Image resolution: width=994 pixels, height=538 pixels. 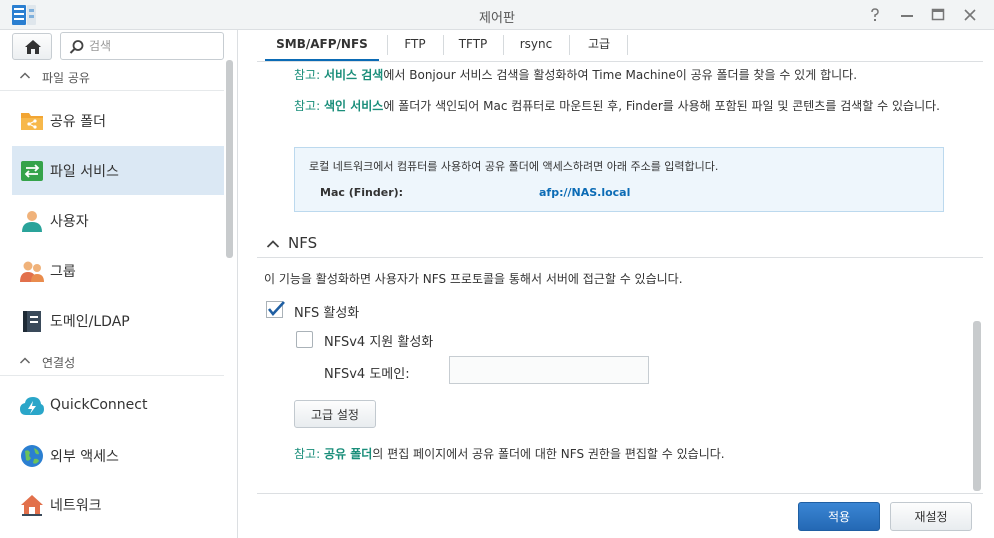 I want to click on note-text: 의 편집 페이지에서 공유 폴더에 대한 NFS 권한을 편집할 수 있습니다., so click(x=548, y=454).